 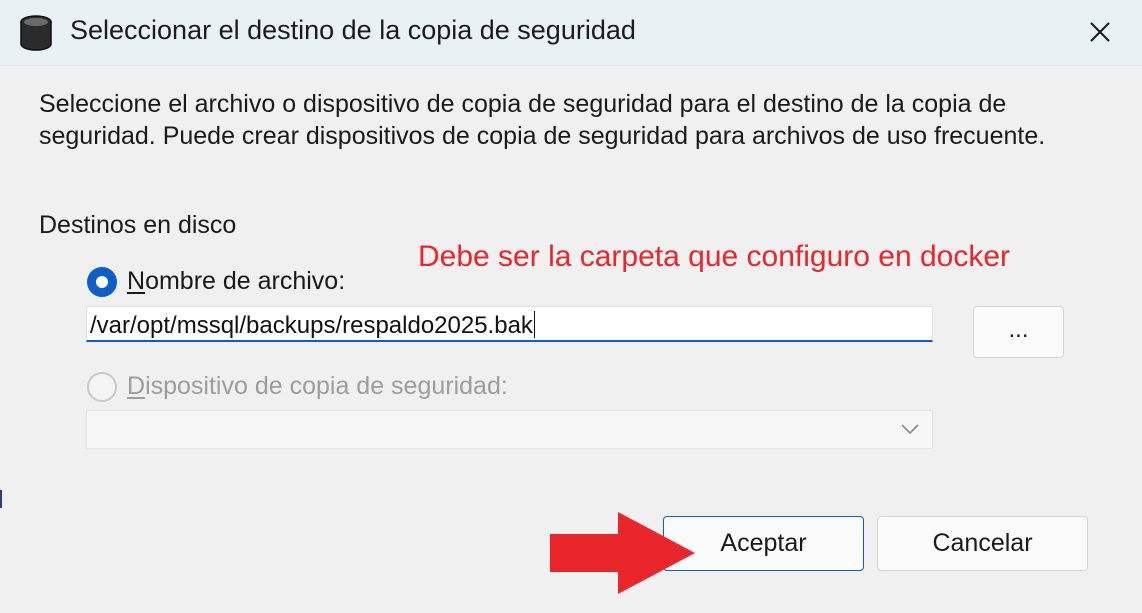 I want to click on file-name-label-text: ombre de archivo:, so click(x=245, y=281).